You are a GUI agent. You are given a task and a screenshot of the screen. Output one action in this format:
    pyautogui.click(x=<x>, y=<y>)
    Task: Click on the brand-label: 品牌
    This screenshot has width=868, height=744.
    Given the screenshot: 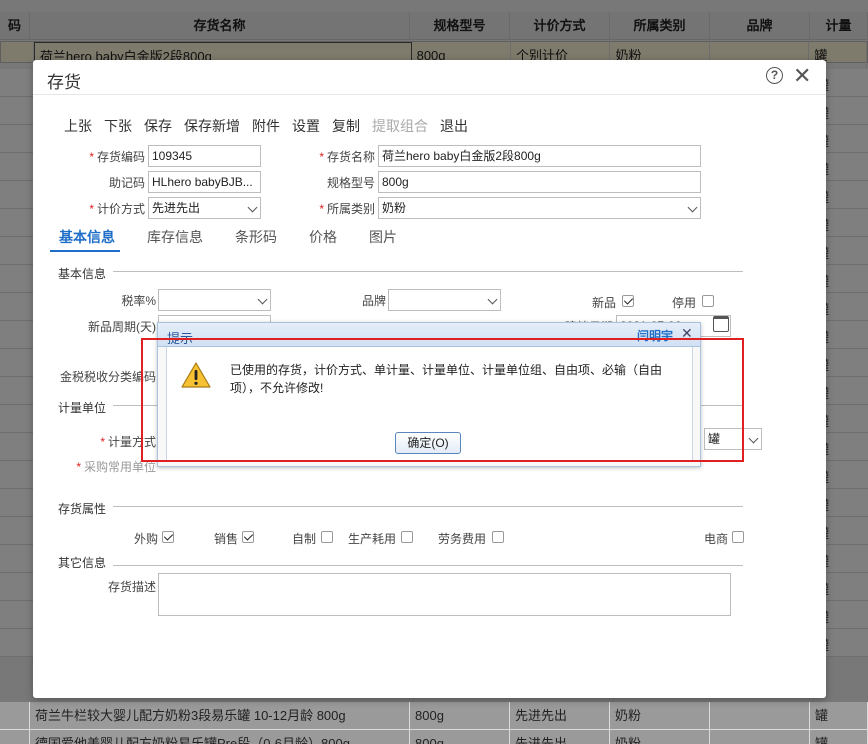 What is the action you would take?
    pyautogui.click(x=373, y=301)
    